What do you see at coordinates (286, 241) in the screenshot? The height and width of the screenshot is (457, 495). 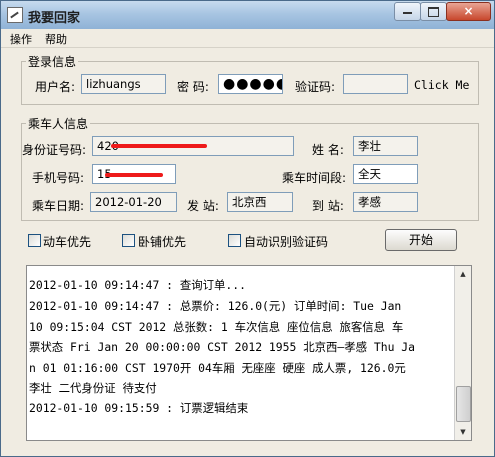 I see `auto-captcha-label: 自动识别验证码` at bounding box center [286, 241].